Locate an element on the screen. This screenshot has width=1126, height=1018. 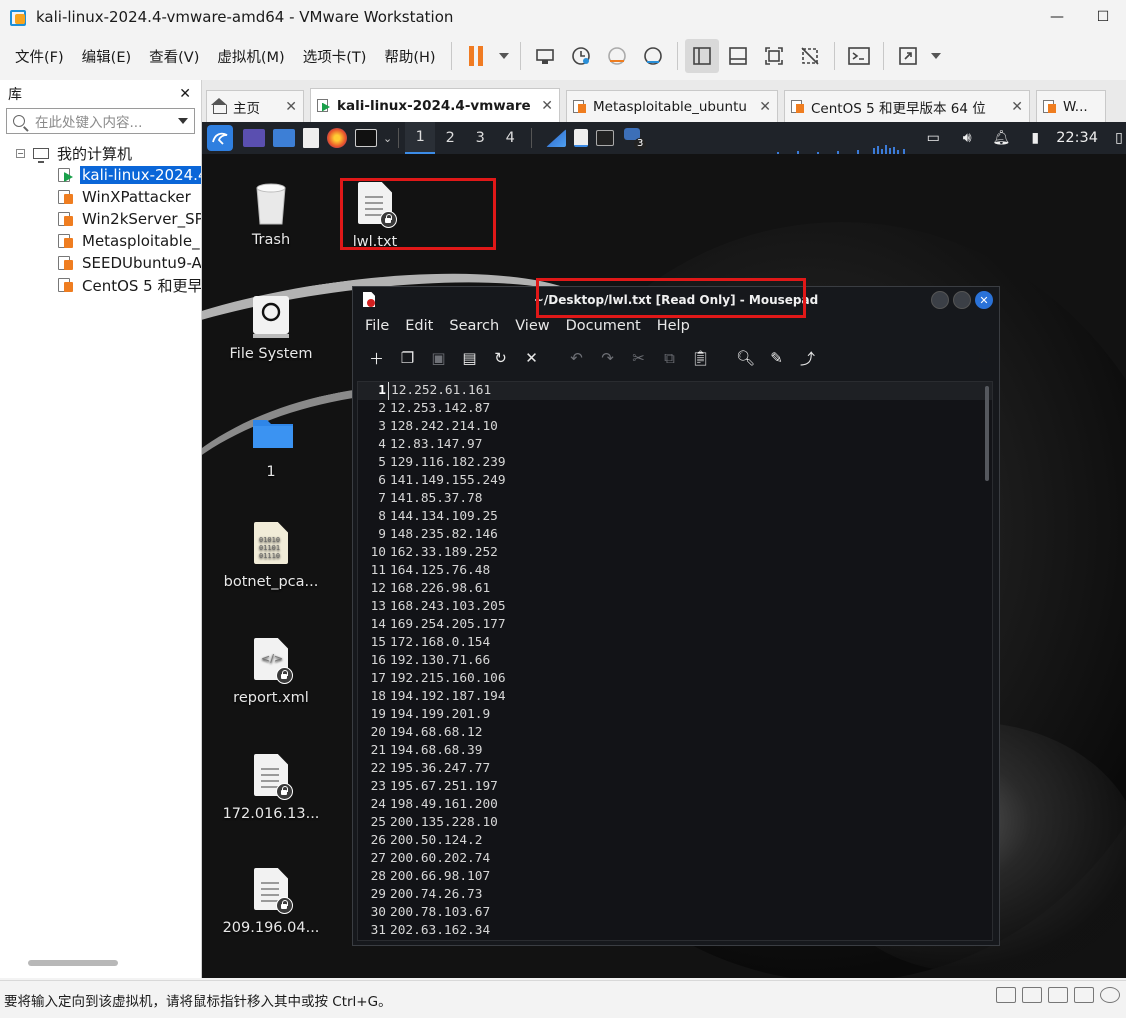
workspace-3: 3 is located at coordinates (480, 138).